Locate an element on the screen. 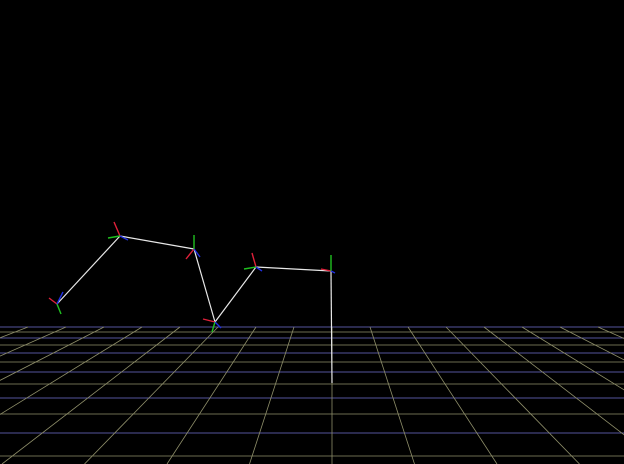  y-axis-marker is located at coordinates (59, 309).